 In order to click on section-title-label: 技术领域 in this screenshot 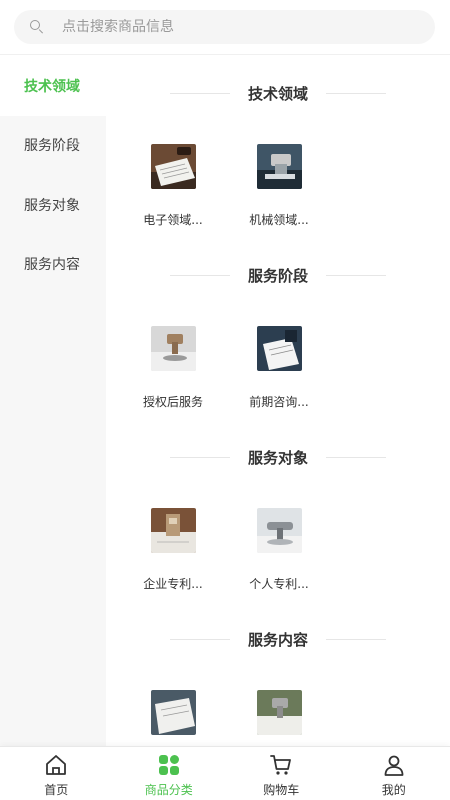, I will do `click(277, 93)`.